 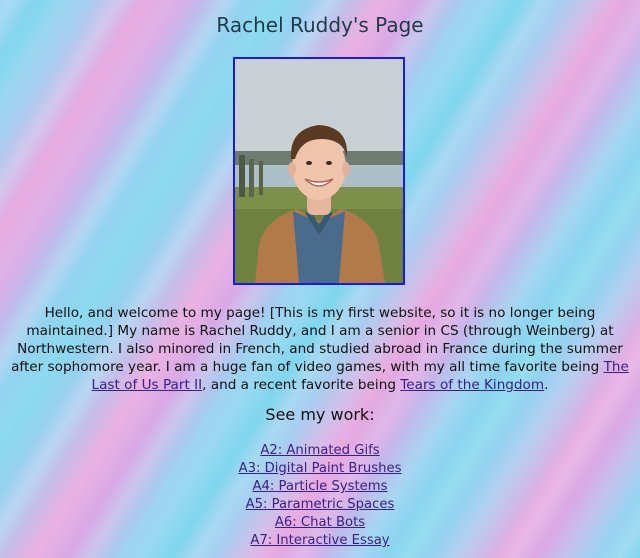 I want to click on work-link-a6: A6: Chat Bots, so click(x=320, y=522).